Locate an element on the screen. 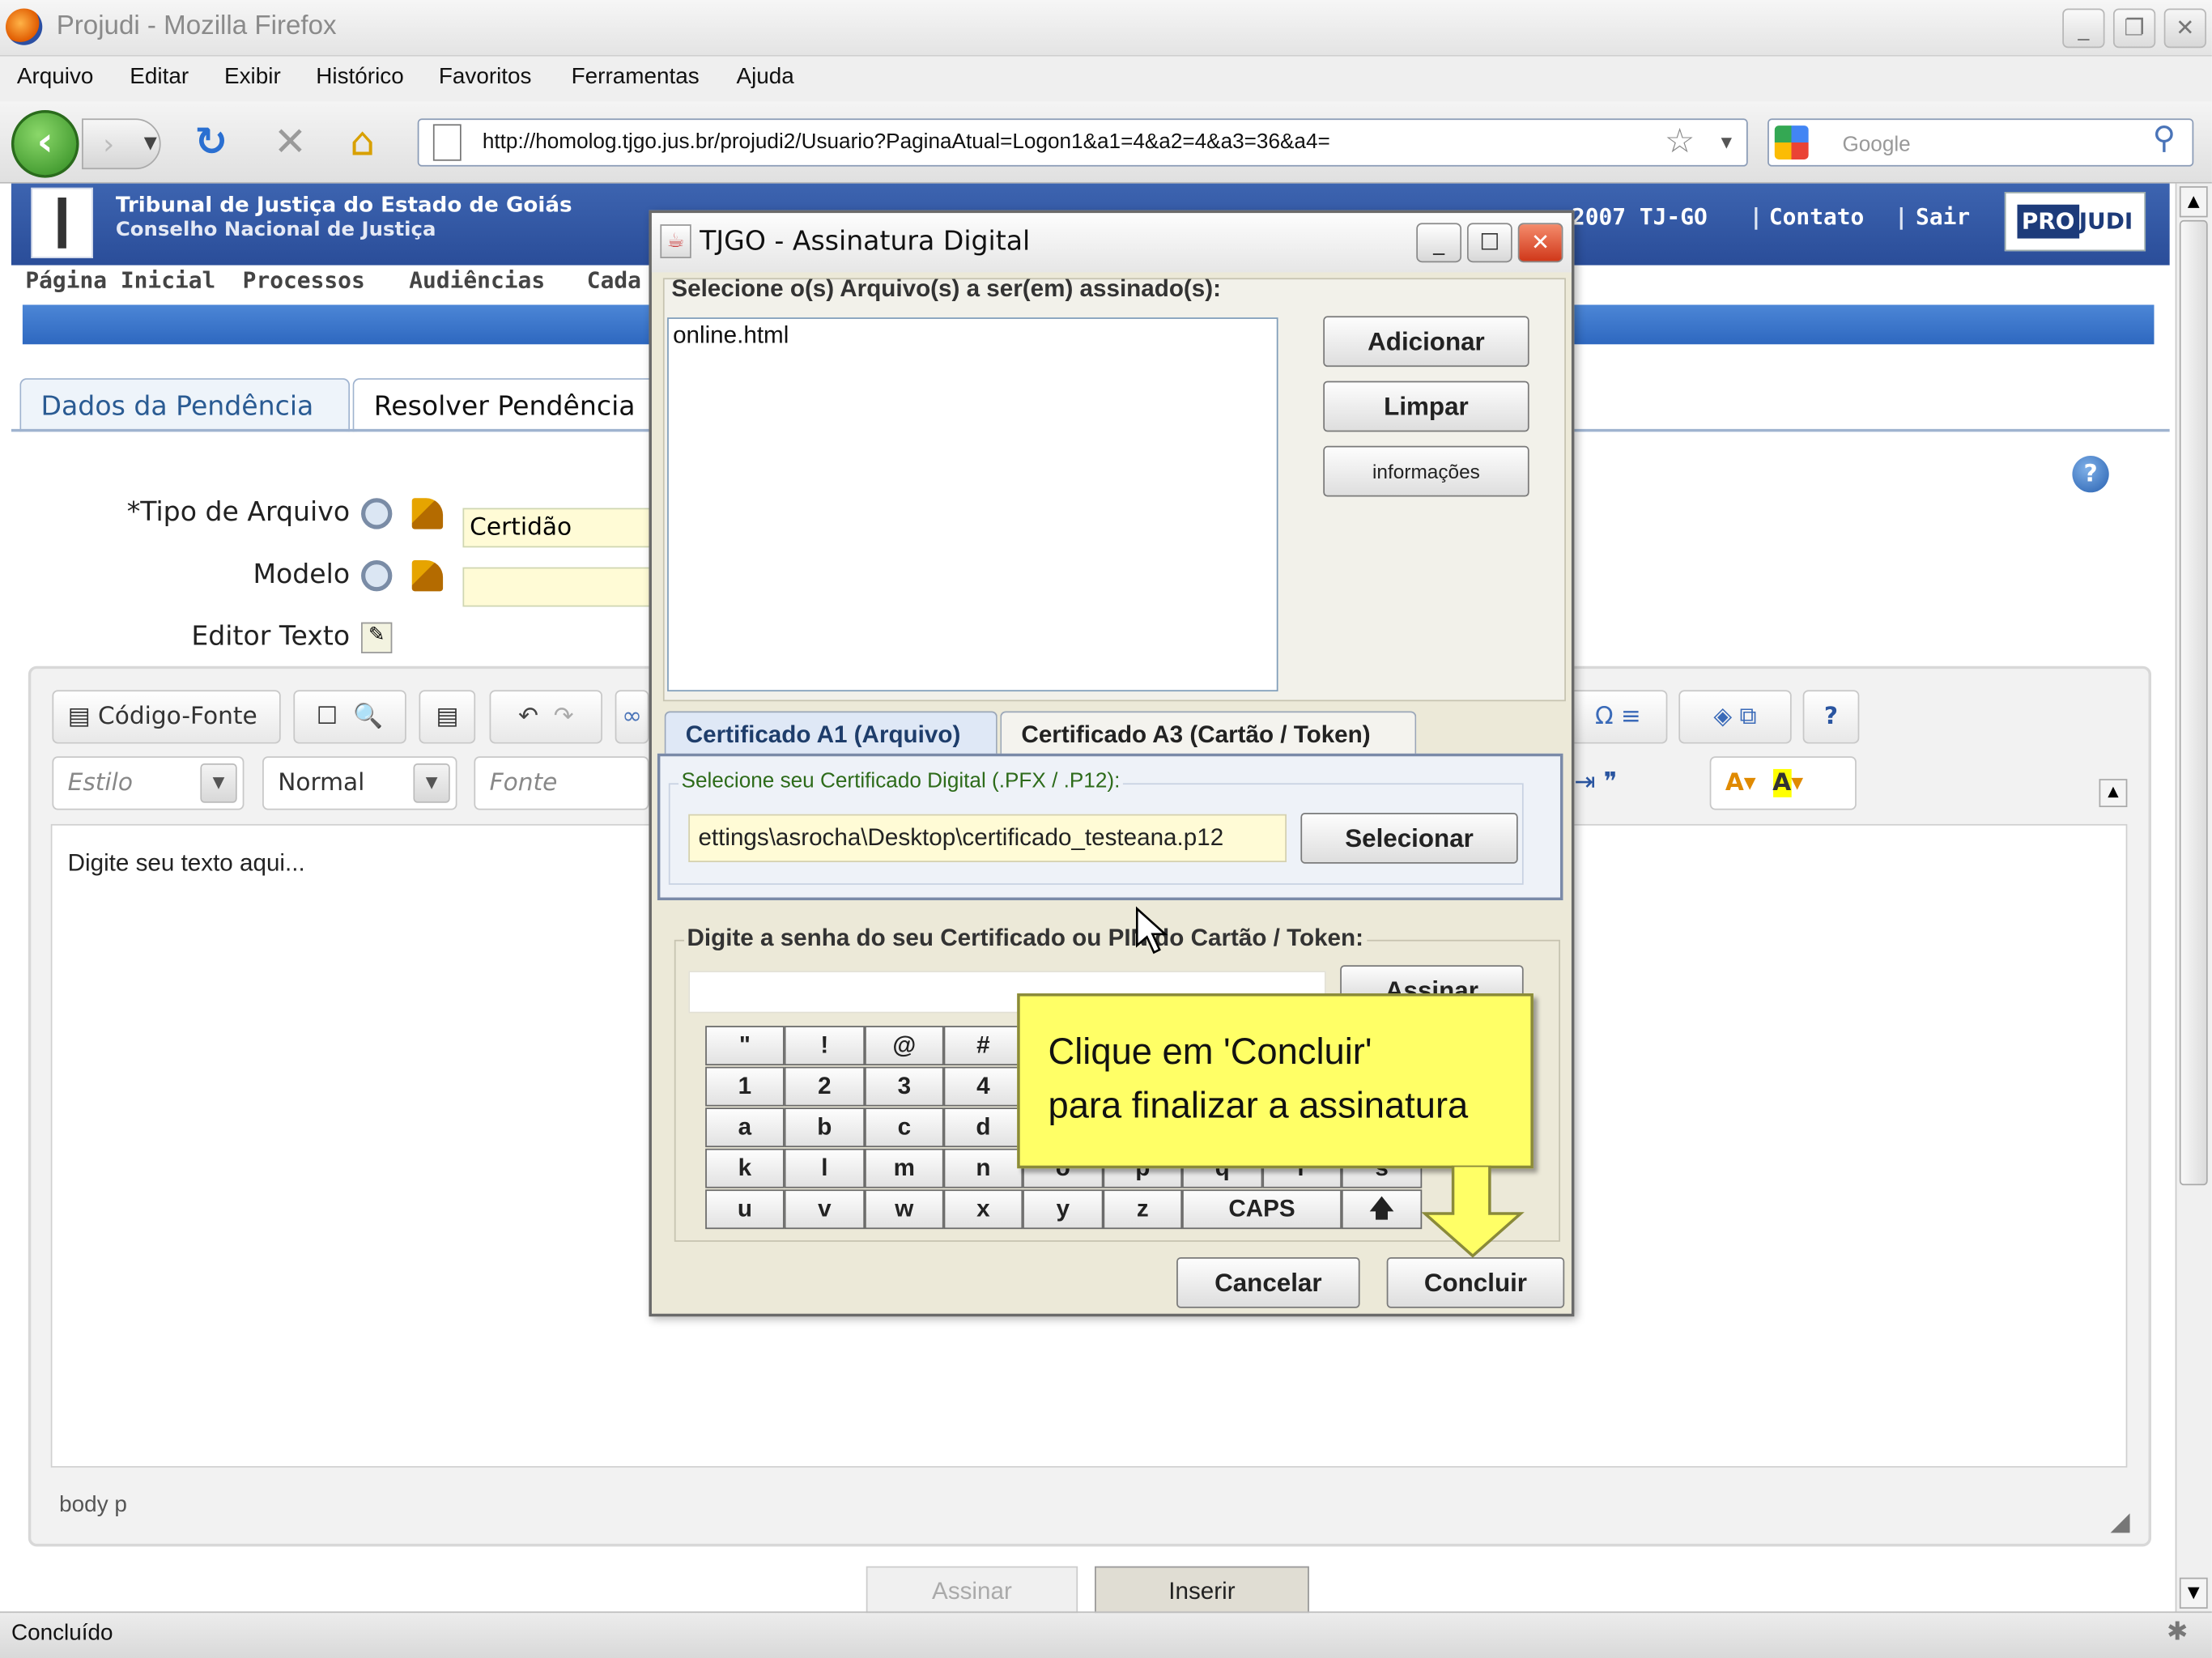 This screenshot has width=2212, height=1658. key-a: a is located at coordinates (745, 1127).